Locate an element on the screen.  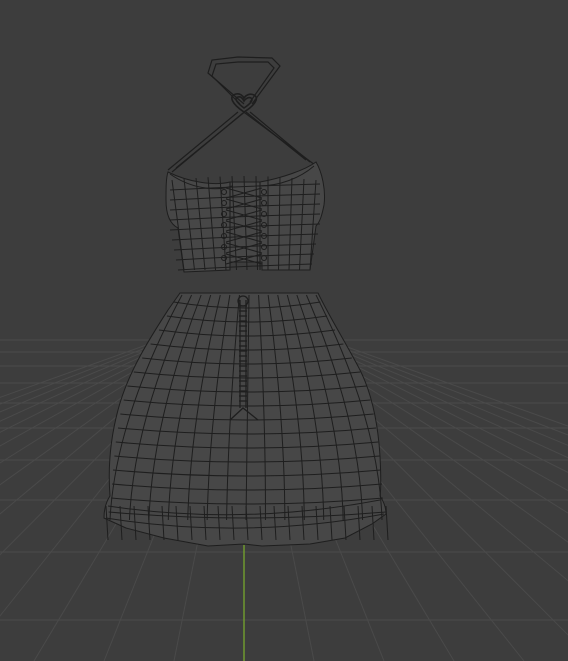
hem-wire is located at coordinates (387, 523).